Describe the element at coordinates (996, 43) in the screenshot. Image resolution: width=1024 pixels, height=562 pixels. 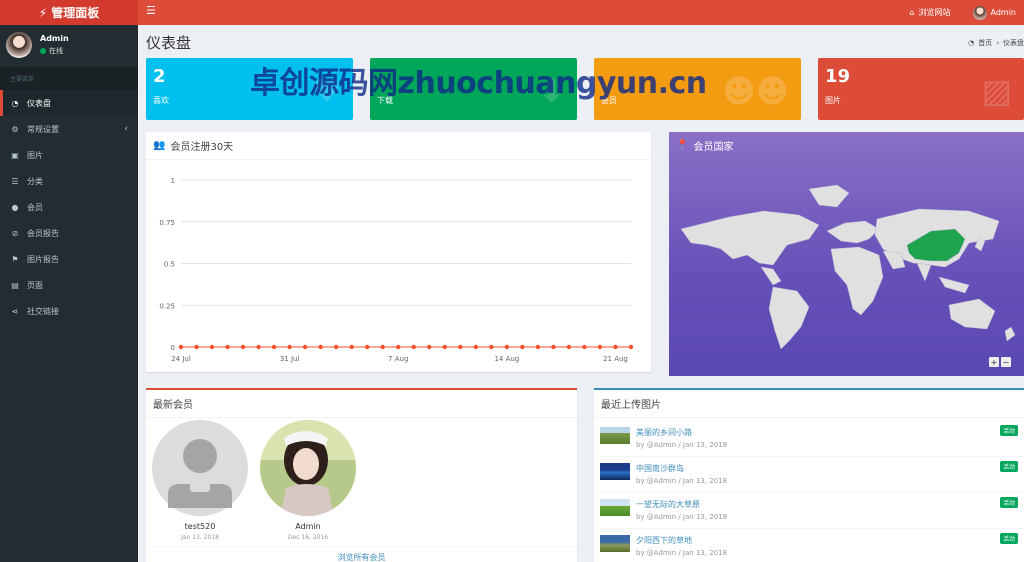
I see `breadcrumb: ◔ 首页 › 仪表盘` at that location.